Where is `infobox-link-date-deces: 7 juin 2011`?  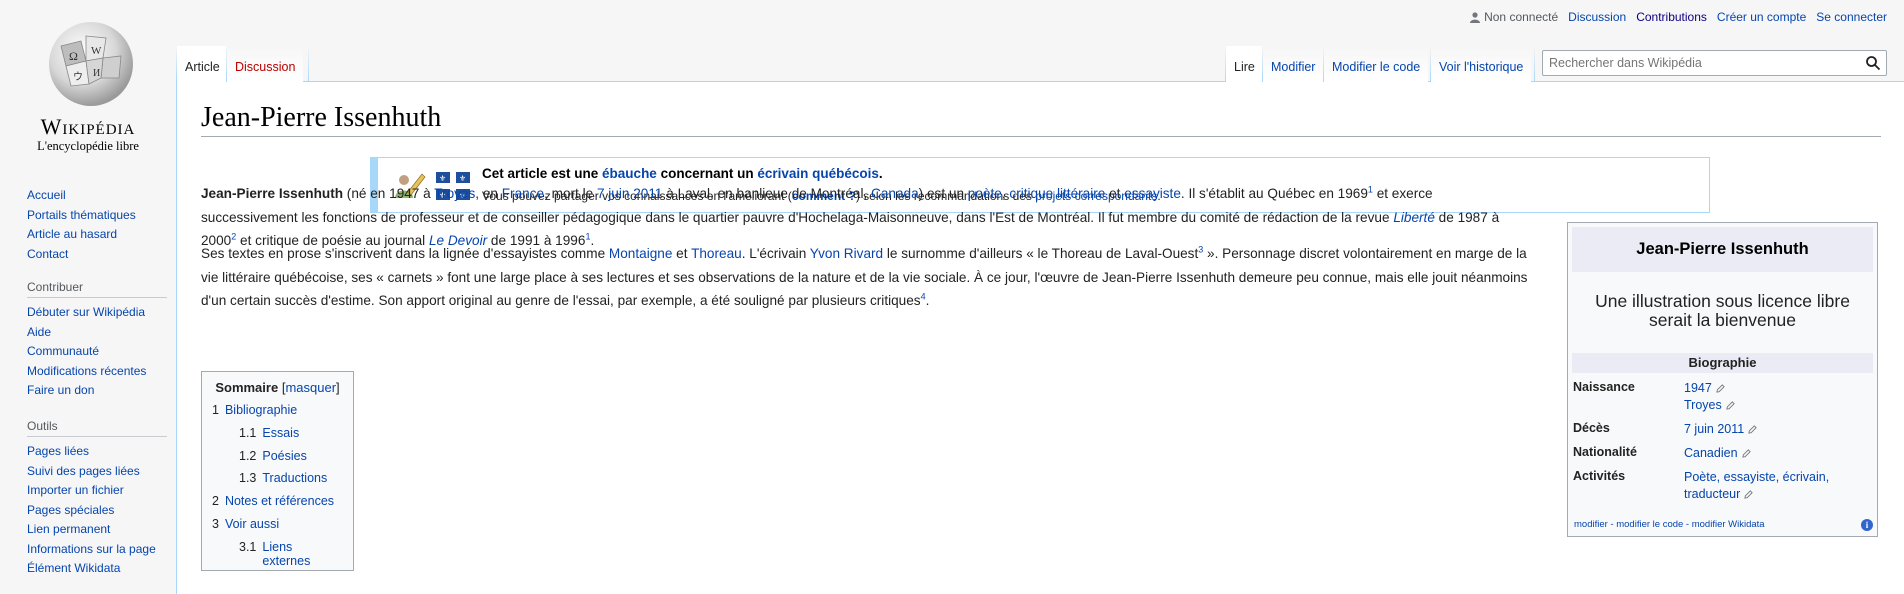 infobox-link-date-deces: 7 juin 2011 is located at coordinates (1714, 429).